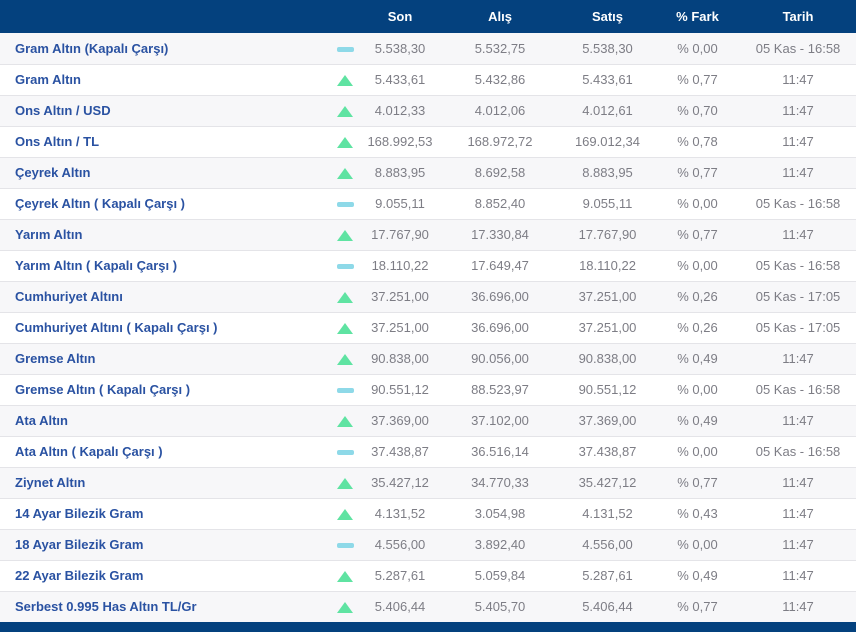 The width and height of the screenshot is (856, 632). Describe the element at coordinates (500, 358) in the screenshot. I see `alis-value: 90.056,00` at that location.